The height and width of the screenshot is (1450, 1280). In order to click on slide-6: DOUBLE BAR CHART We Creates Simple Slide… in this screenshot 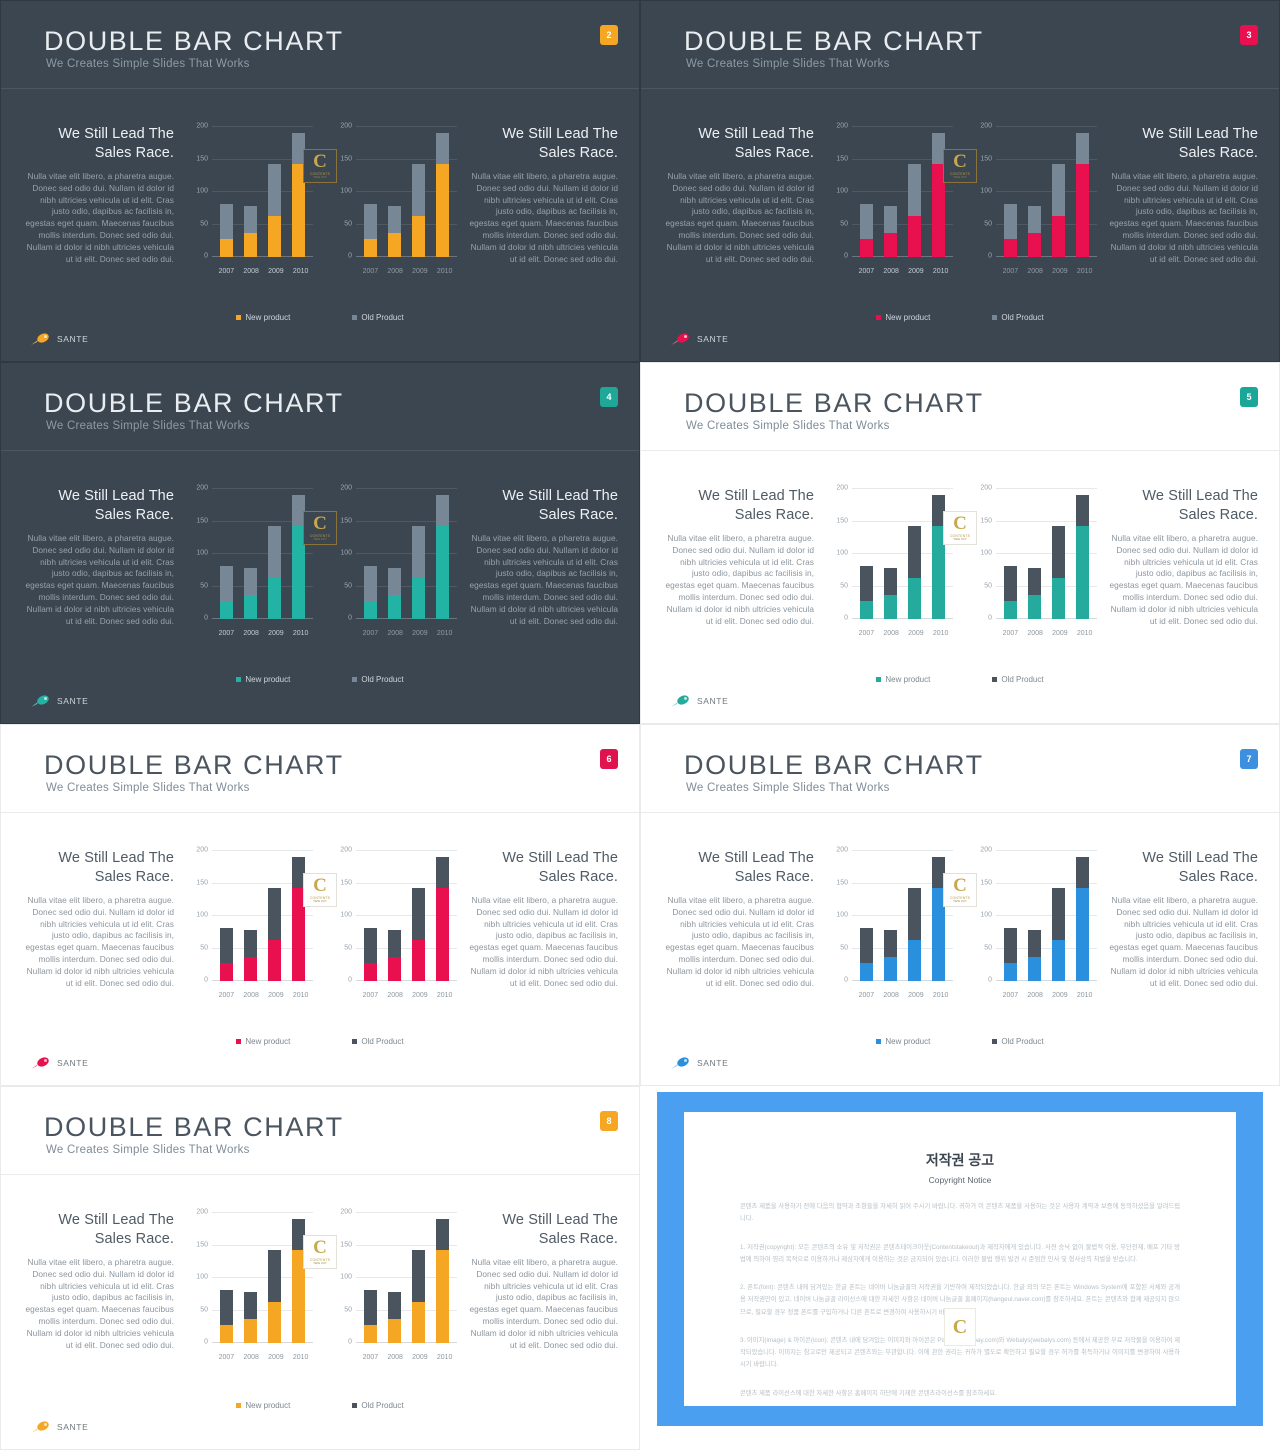, I will do `click(320, 905)`.